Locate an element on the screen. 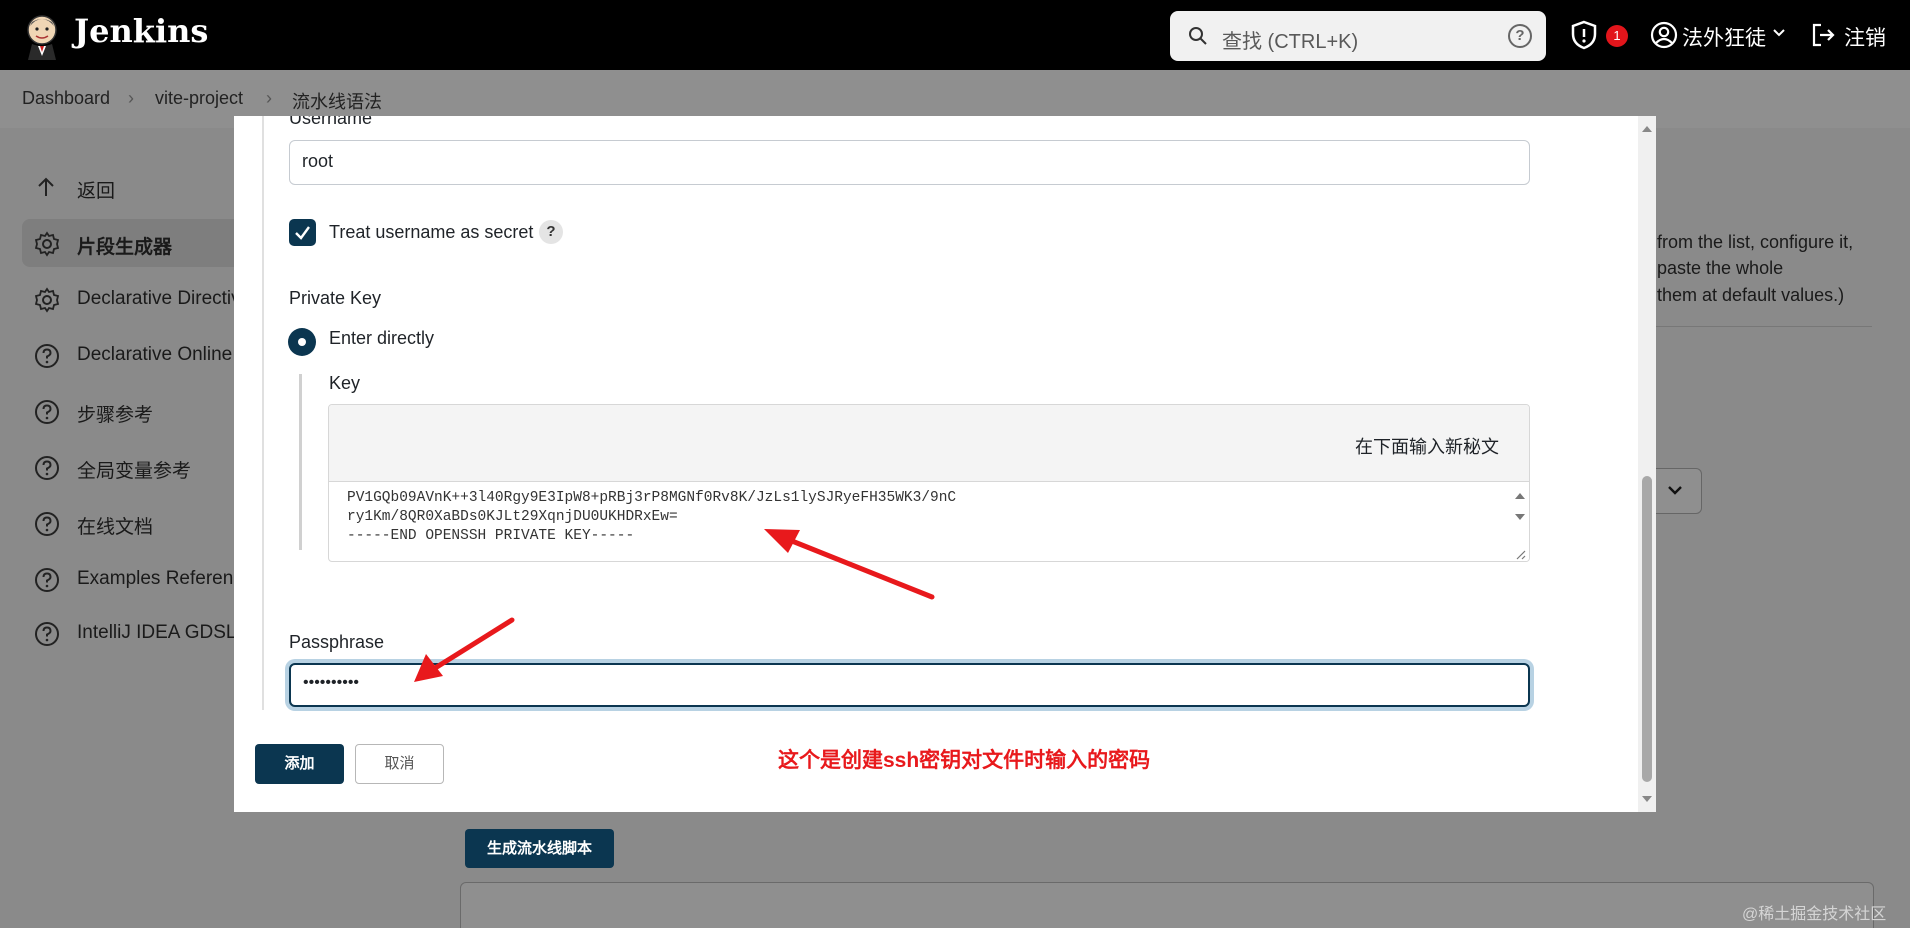 Image resolution: width=1910 pixels, height=928 pixels. passphrase-value: •••••••••• is located at coordinates (331, 682).